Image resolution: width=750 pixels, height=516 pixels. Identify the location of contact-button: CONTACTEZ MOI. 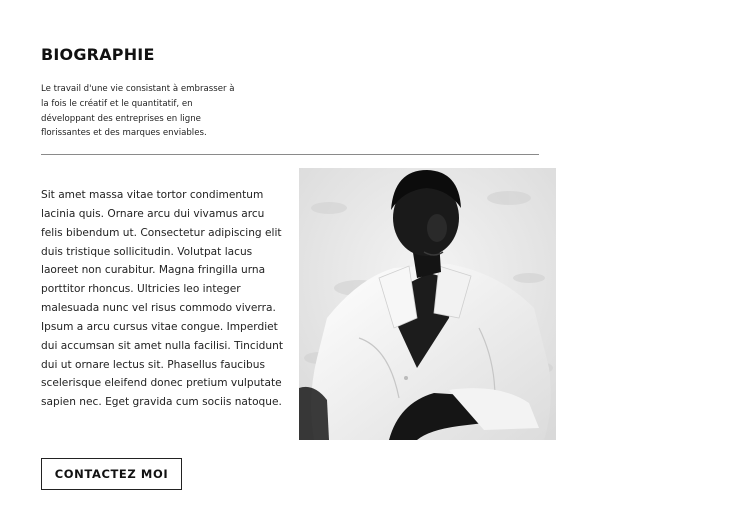
(111, 474).